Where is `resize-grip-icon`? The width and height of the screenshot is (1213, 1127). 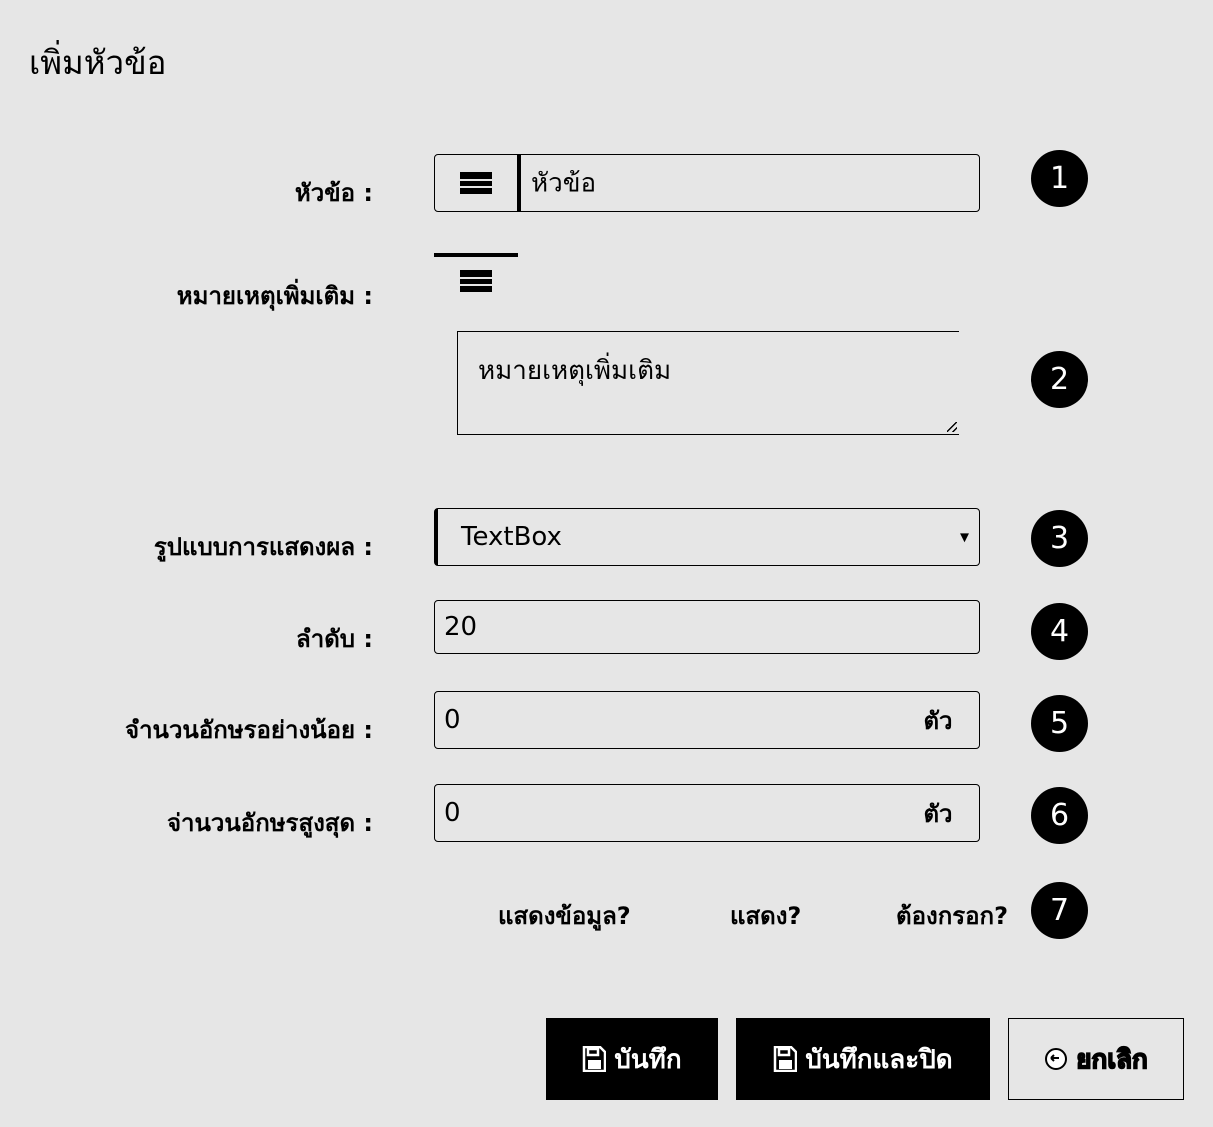 resize-grip-icon is located at coordinates (952, 427).